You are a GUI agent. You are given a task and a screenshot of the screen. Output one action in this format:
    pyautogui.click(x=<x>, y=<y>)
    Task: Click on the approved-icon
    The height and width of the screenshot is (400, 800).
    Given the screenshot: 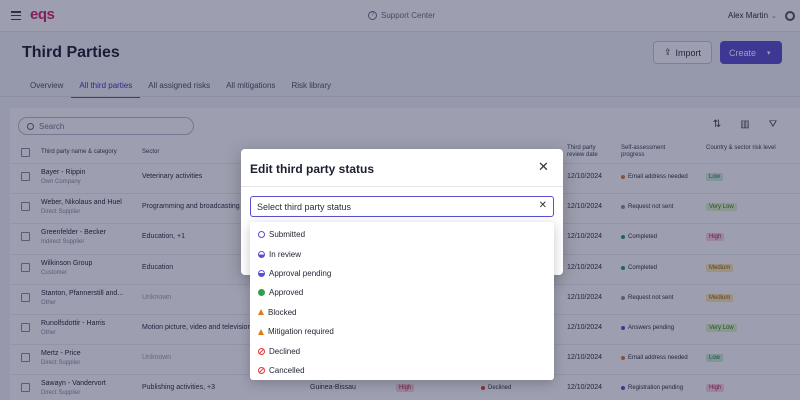 What is the action you would take?
    pyautogui.click(x=261, y=293)
    